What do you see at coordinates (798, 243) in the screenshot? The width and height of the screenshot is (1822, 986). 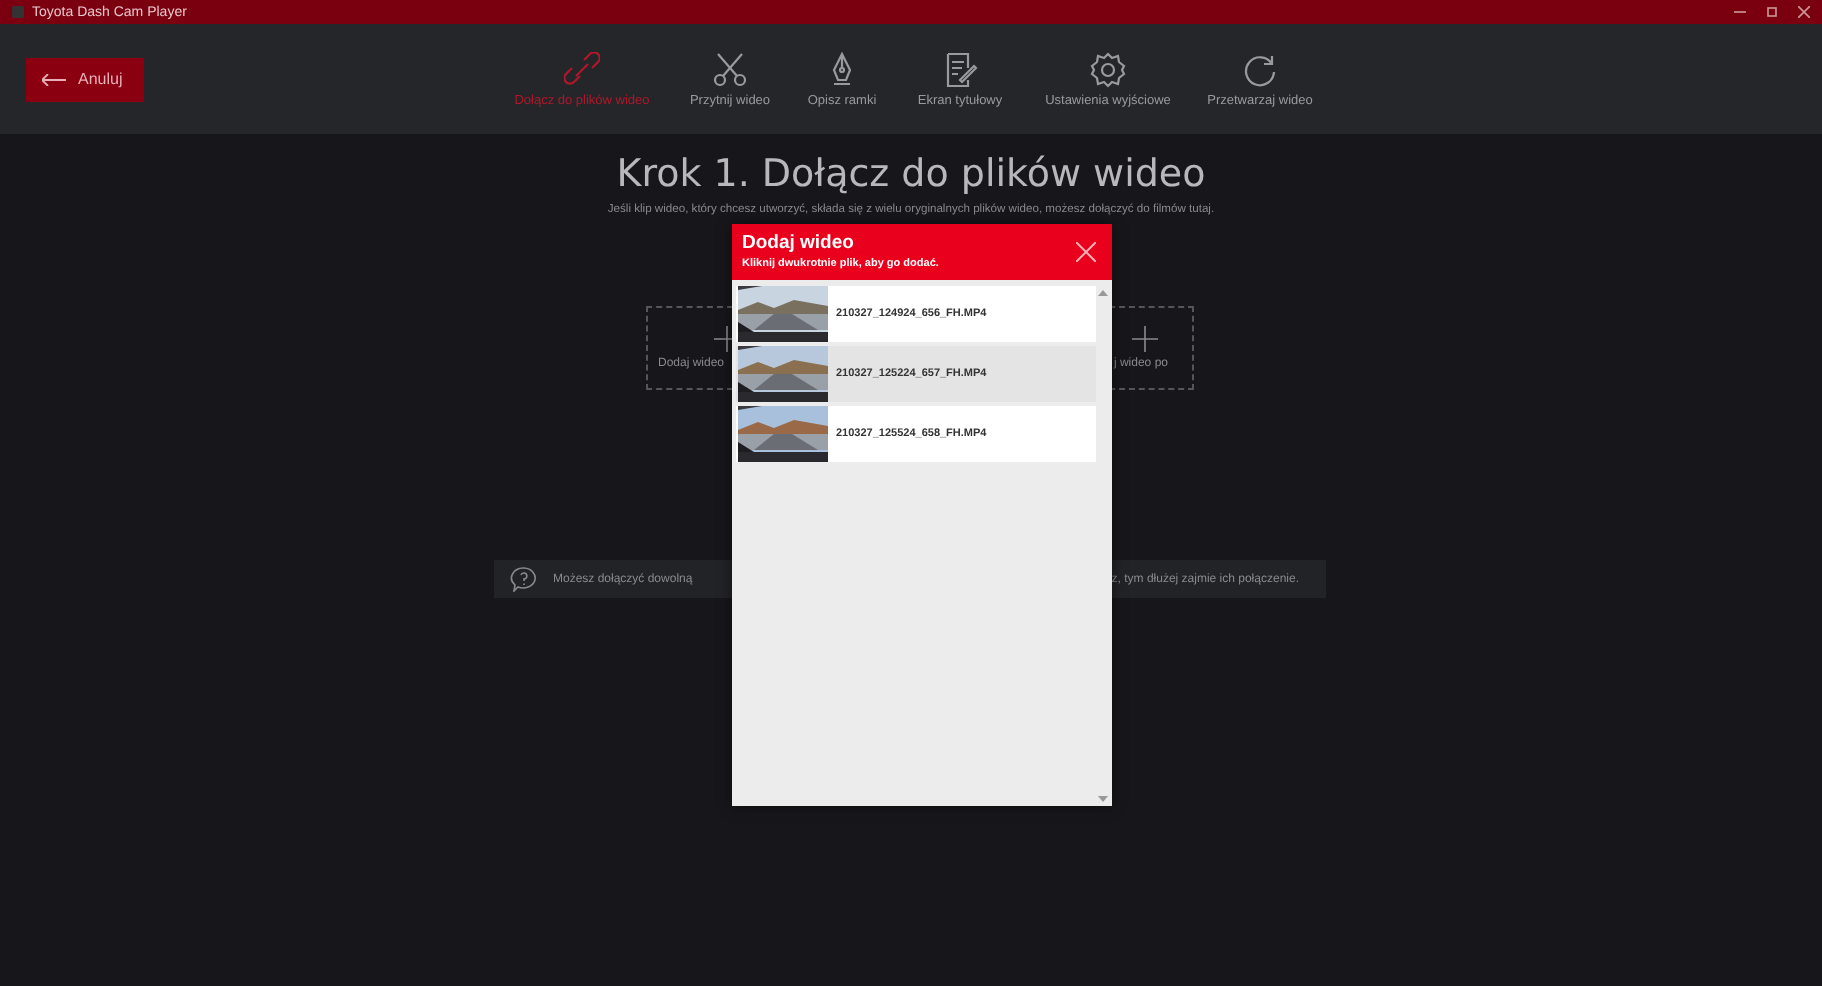 I see `dialog-title: Dodaj wideo` at bounding box center [798, 243].